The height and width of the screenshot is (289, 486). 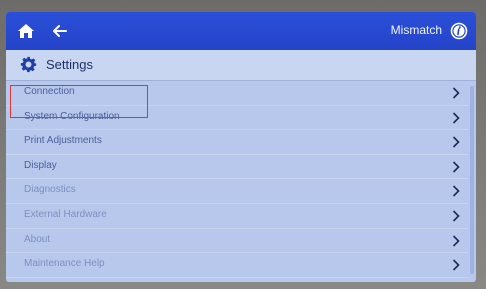 What do you see at coordinates (237, 142) in the screenshot?
I see `menu-item-print-adjustments: Print Adjustments` at bounding box center [237, 142].